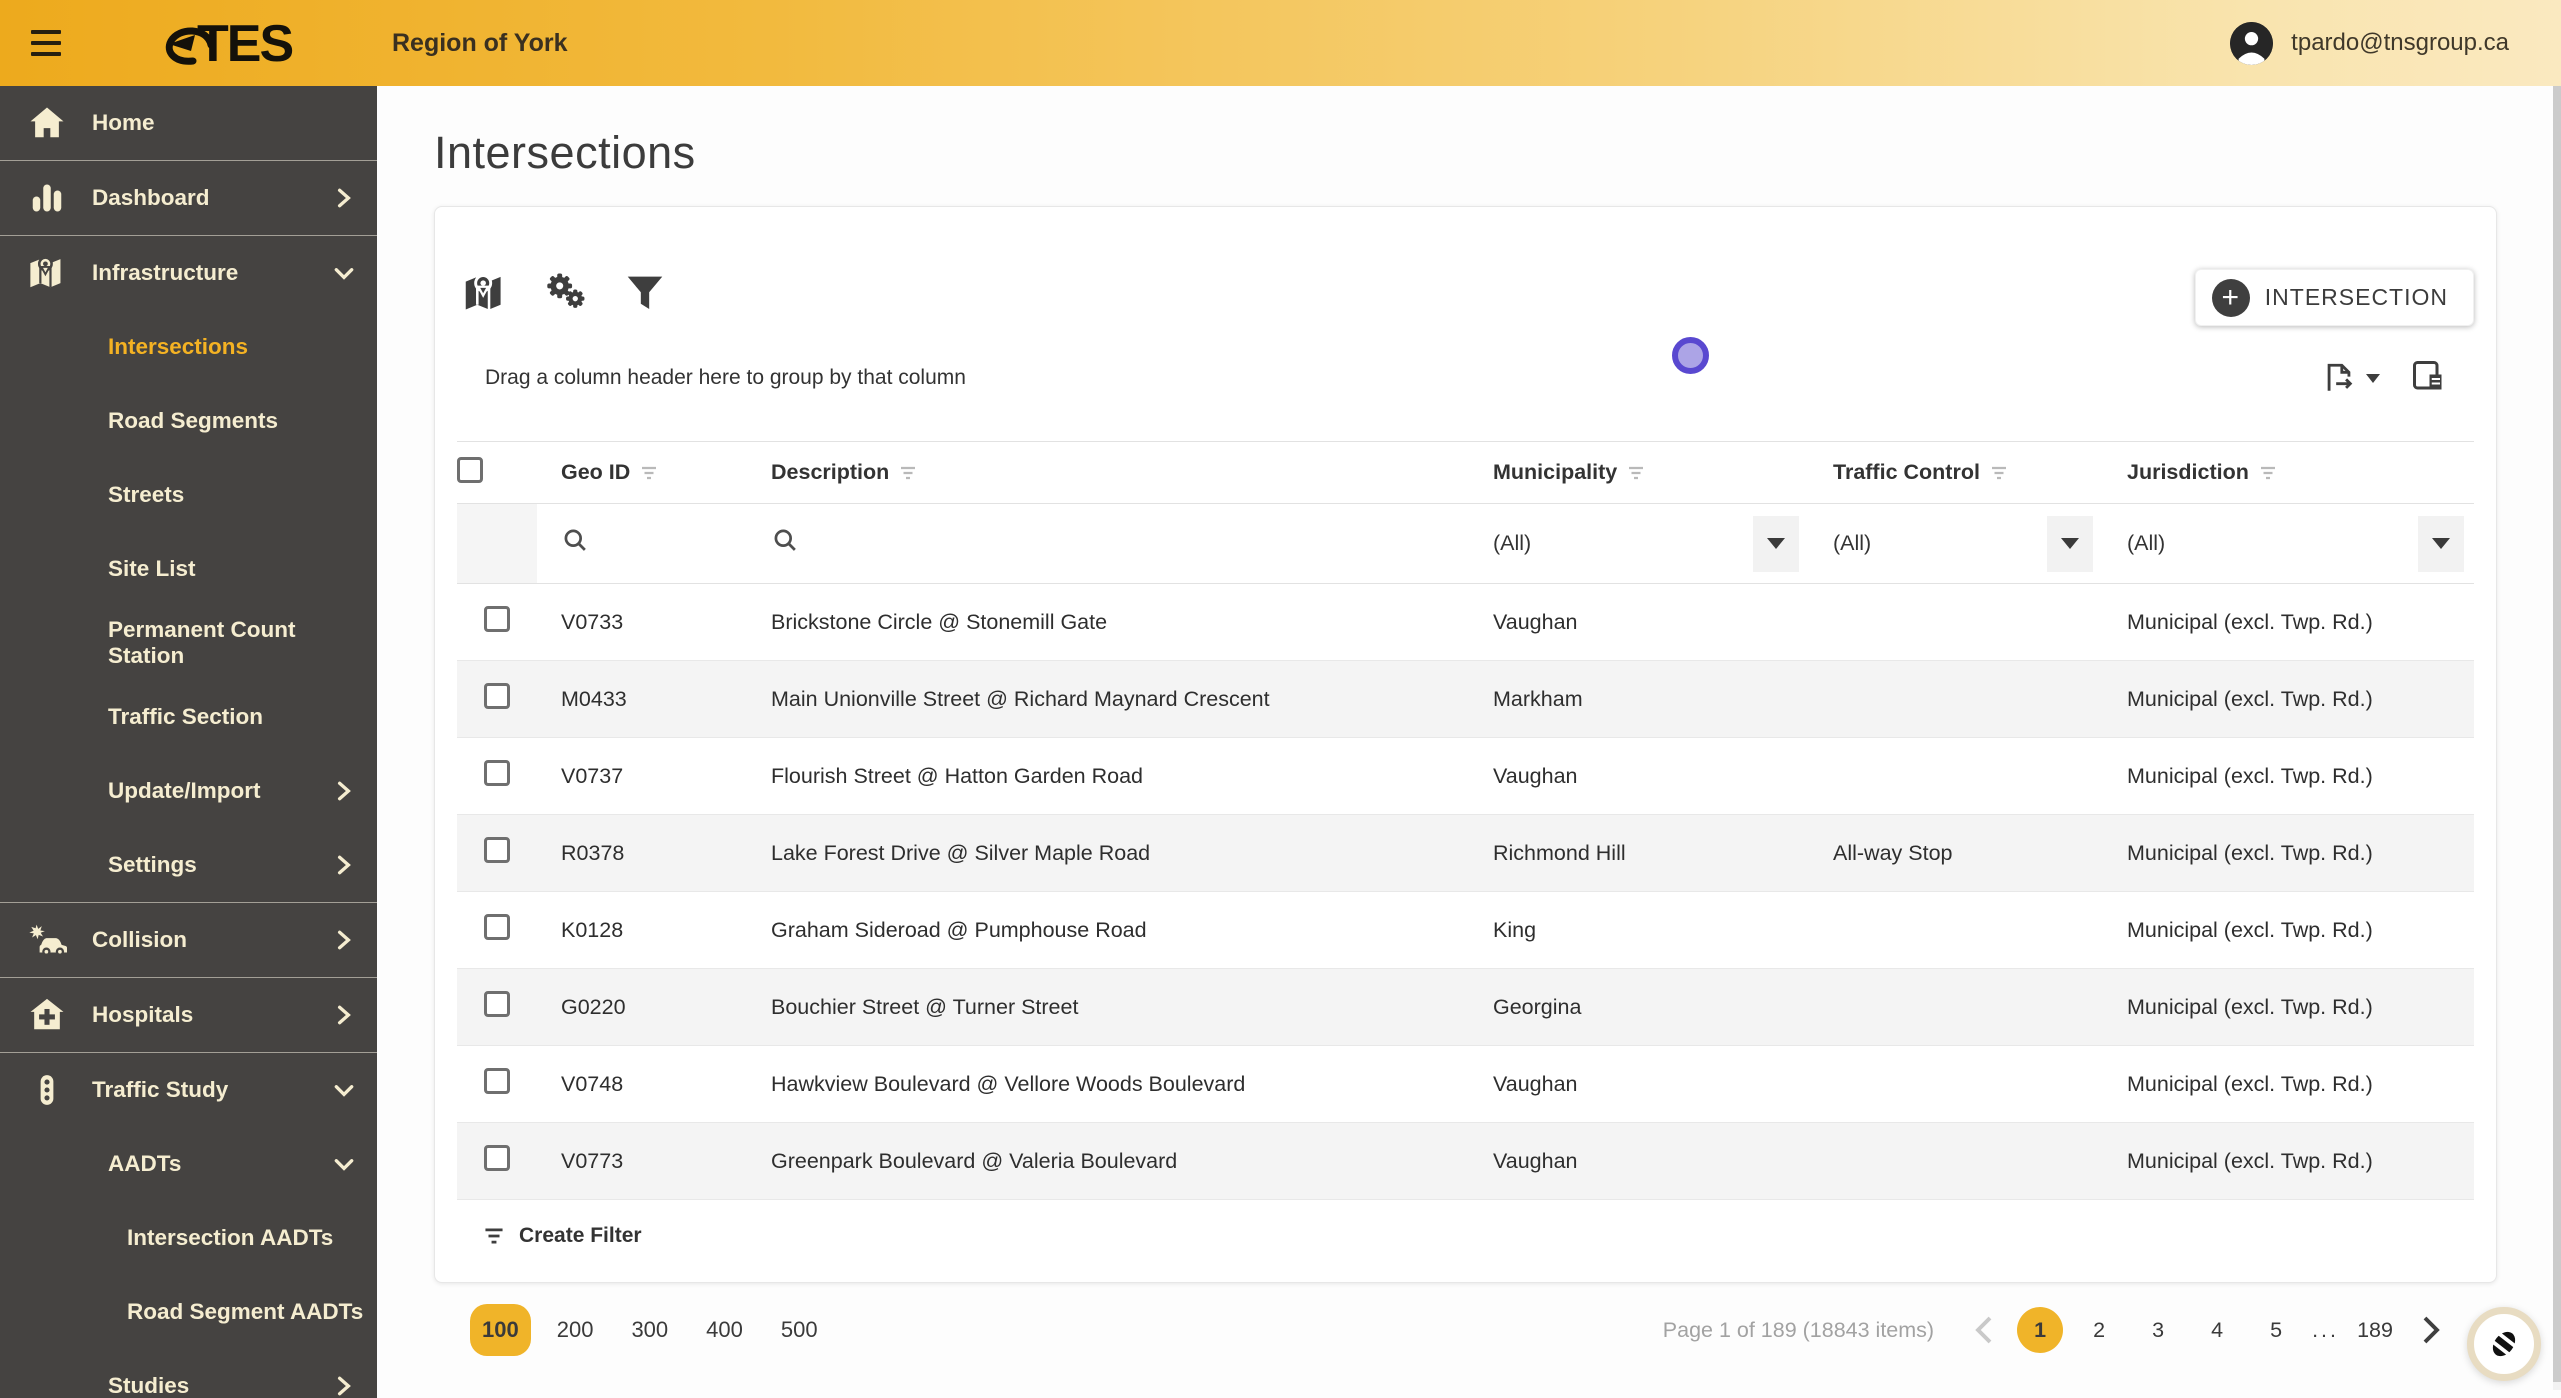  What do you see at coordinates (785, 540) in the screenshot?
I see `search-icon` at bounding box center [785, 540].